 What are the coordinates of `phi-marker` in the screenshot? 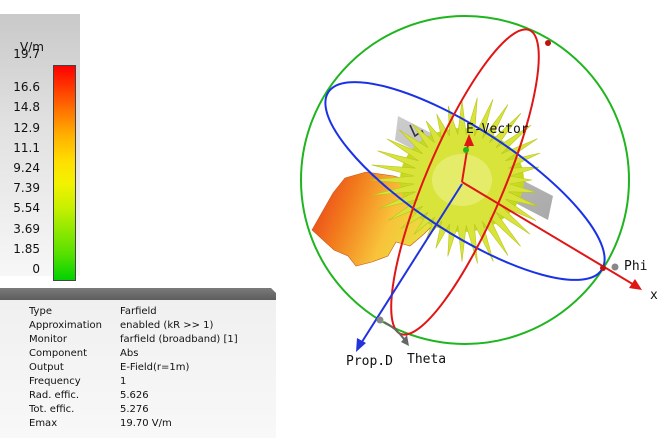 It's located at (615, 267).